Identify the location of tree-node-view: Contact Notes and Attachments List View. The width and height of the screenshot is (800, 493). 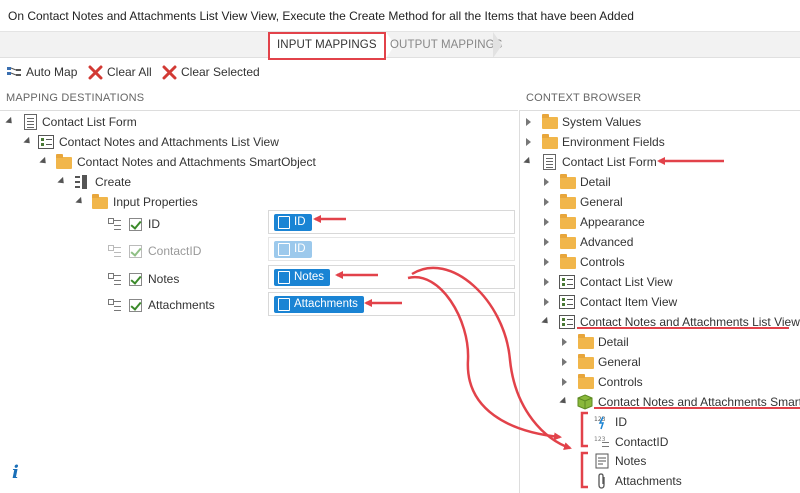
(163, 142).